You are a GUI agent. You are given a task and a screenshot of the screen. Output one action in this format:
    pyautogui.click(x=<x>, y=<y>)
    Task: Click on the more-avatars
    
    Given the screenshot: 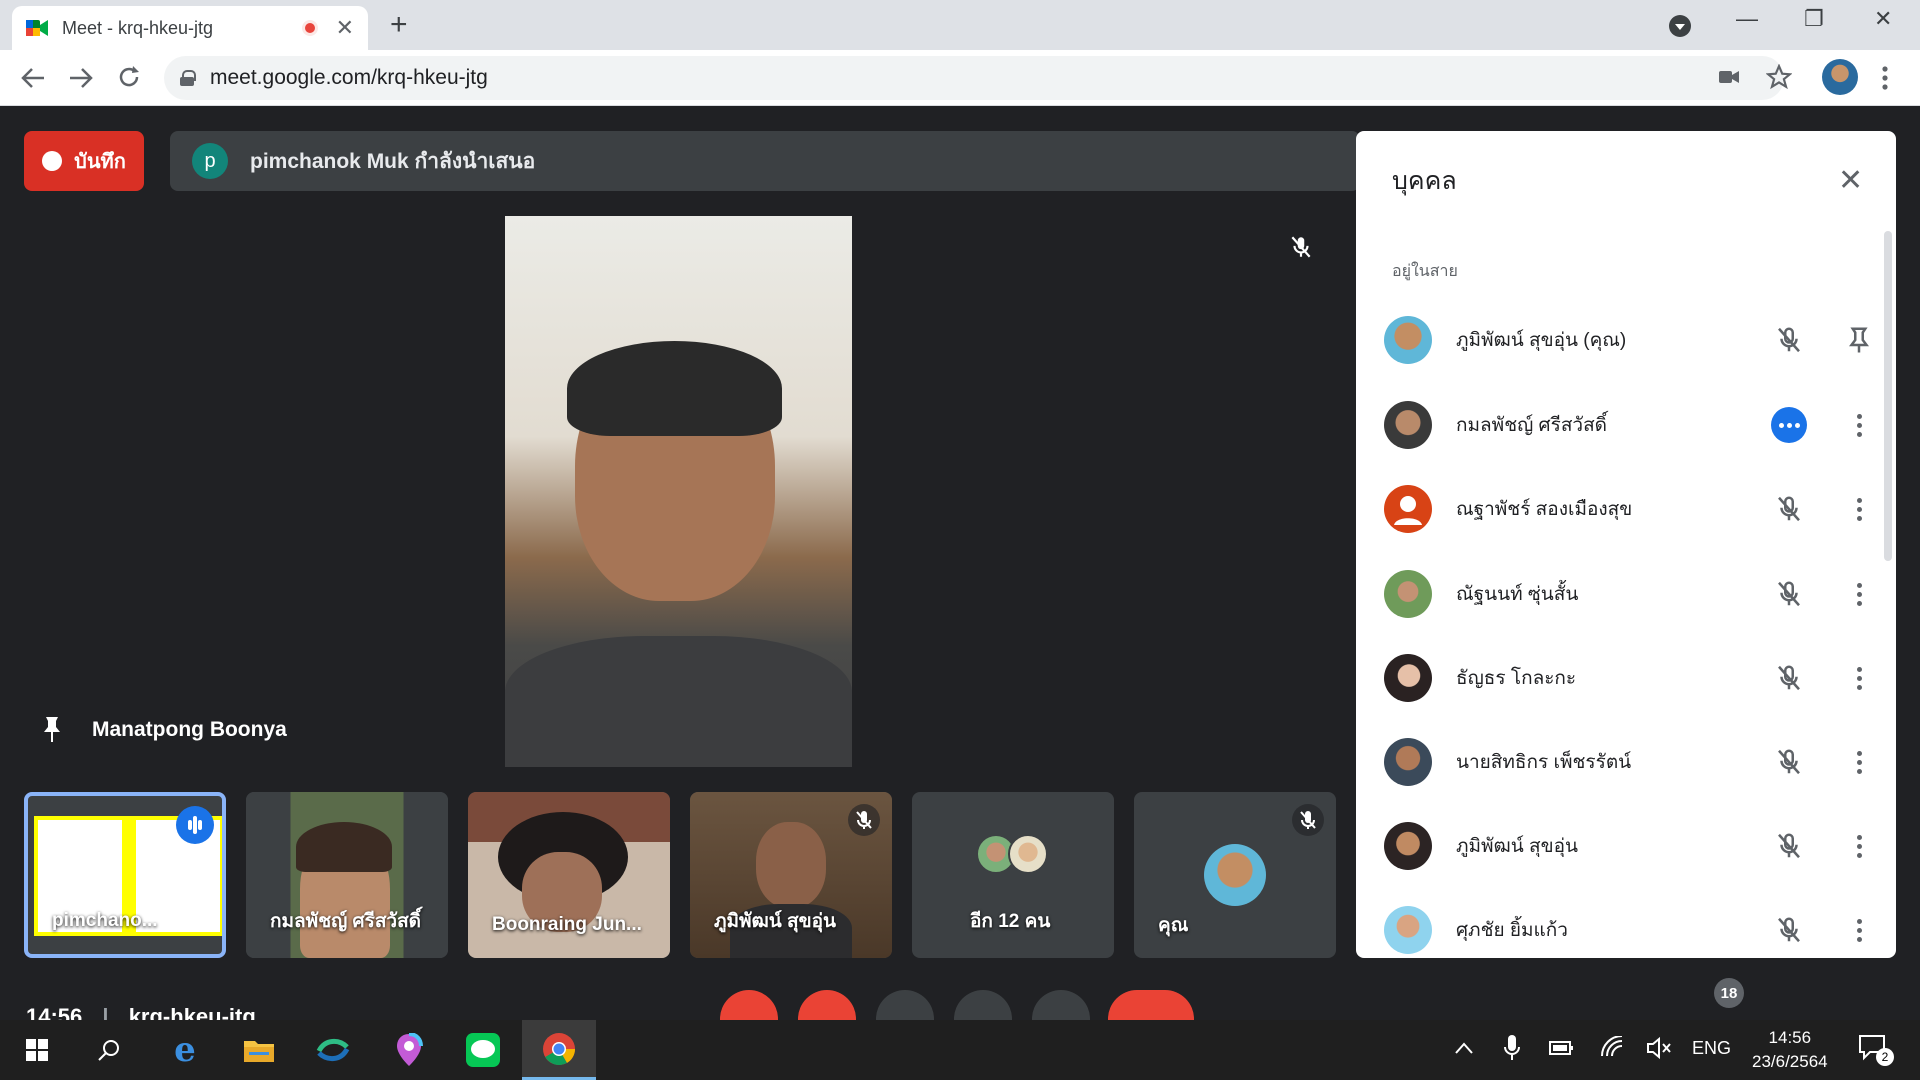 What is the action you would take?
    pyautogui.click(x=1012, y=854)
    